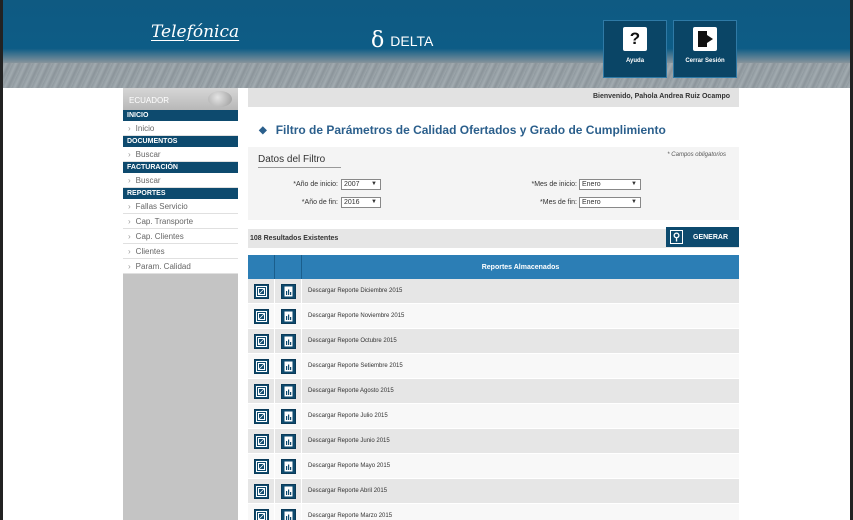 This screenshot has height=520, width=853. I want to click on logout-icon, so click(705, 39).